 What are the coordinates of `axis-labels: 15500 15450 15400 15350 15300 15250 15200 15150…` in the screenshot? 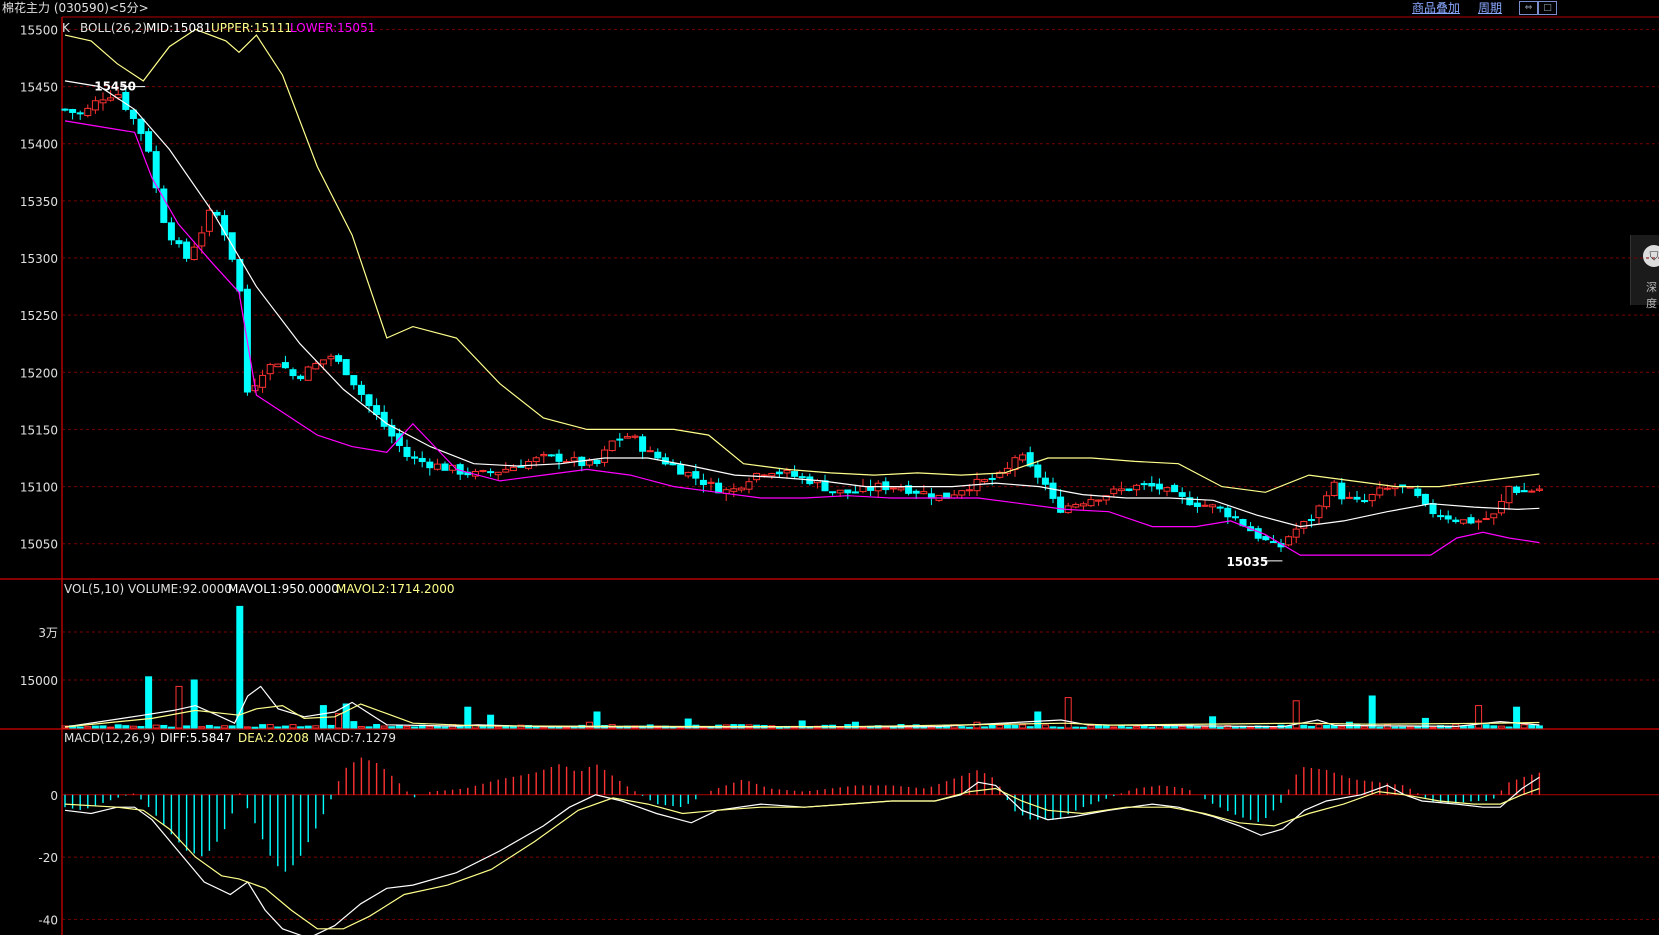 It's located at (39, 475).